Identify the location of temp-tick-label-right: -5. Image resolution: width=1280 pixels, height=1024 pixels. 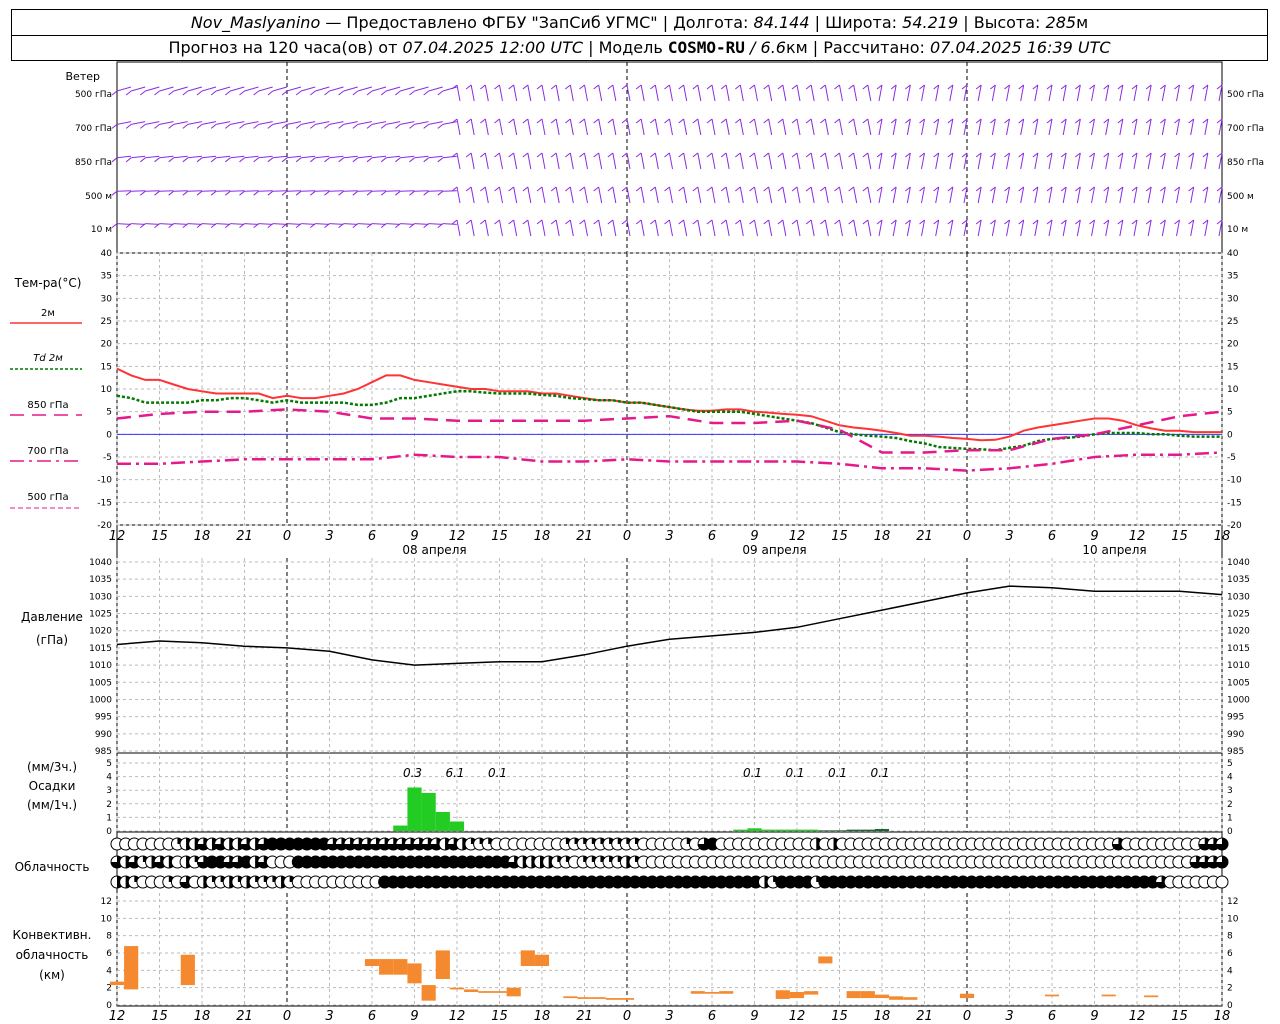
(1231, 458).